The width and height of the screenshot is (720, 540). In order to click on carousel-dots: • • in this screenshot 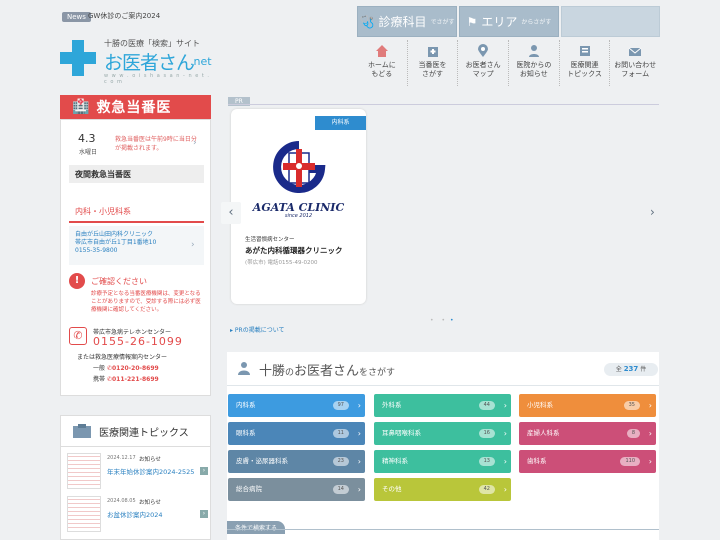, I will do `click(439, 320)`.